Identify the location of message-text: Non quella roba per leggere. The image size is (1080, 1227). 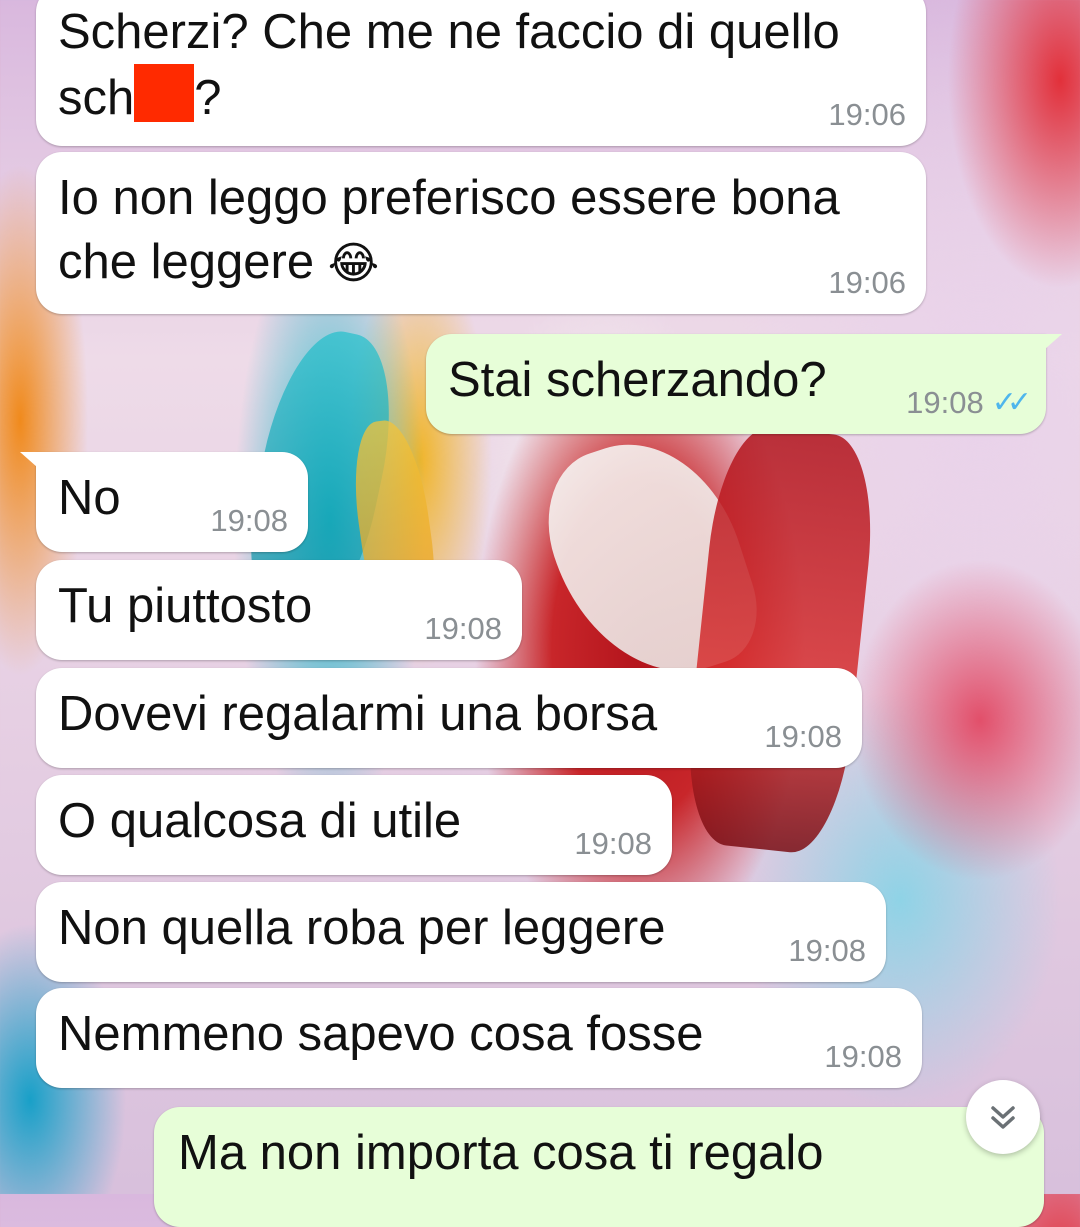
(362, 928).